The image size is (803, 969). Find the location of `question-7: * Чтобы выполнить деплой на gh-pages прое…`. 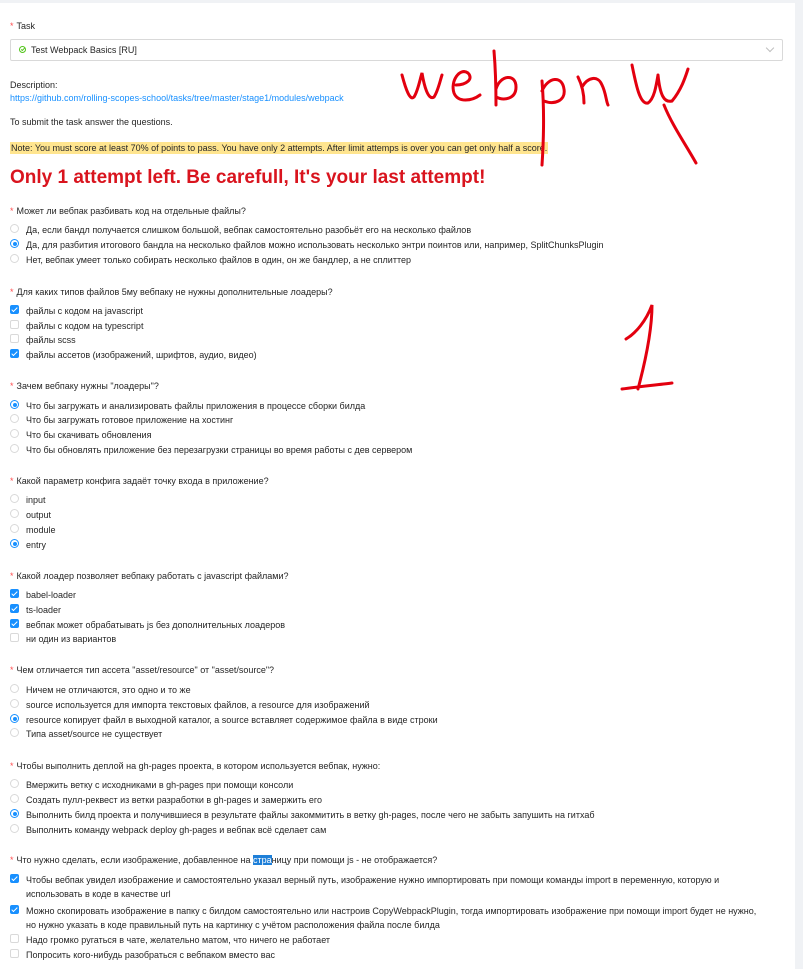

question-7: * Чтобы выполнить деплой на gh-pages прое… is located at coordinates (195, 766).